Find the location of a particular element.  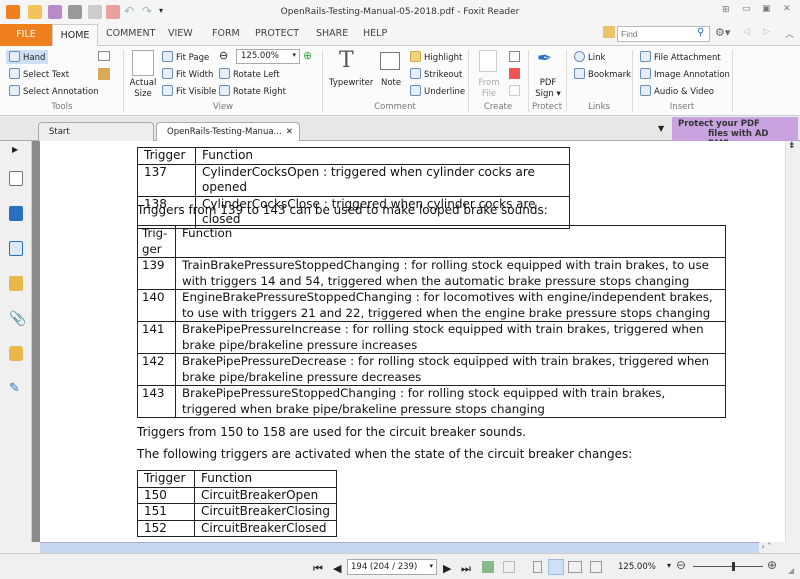

tab-document: OpenRails-Testing-Manua... ✕ is located at coordinates (228, 131).